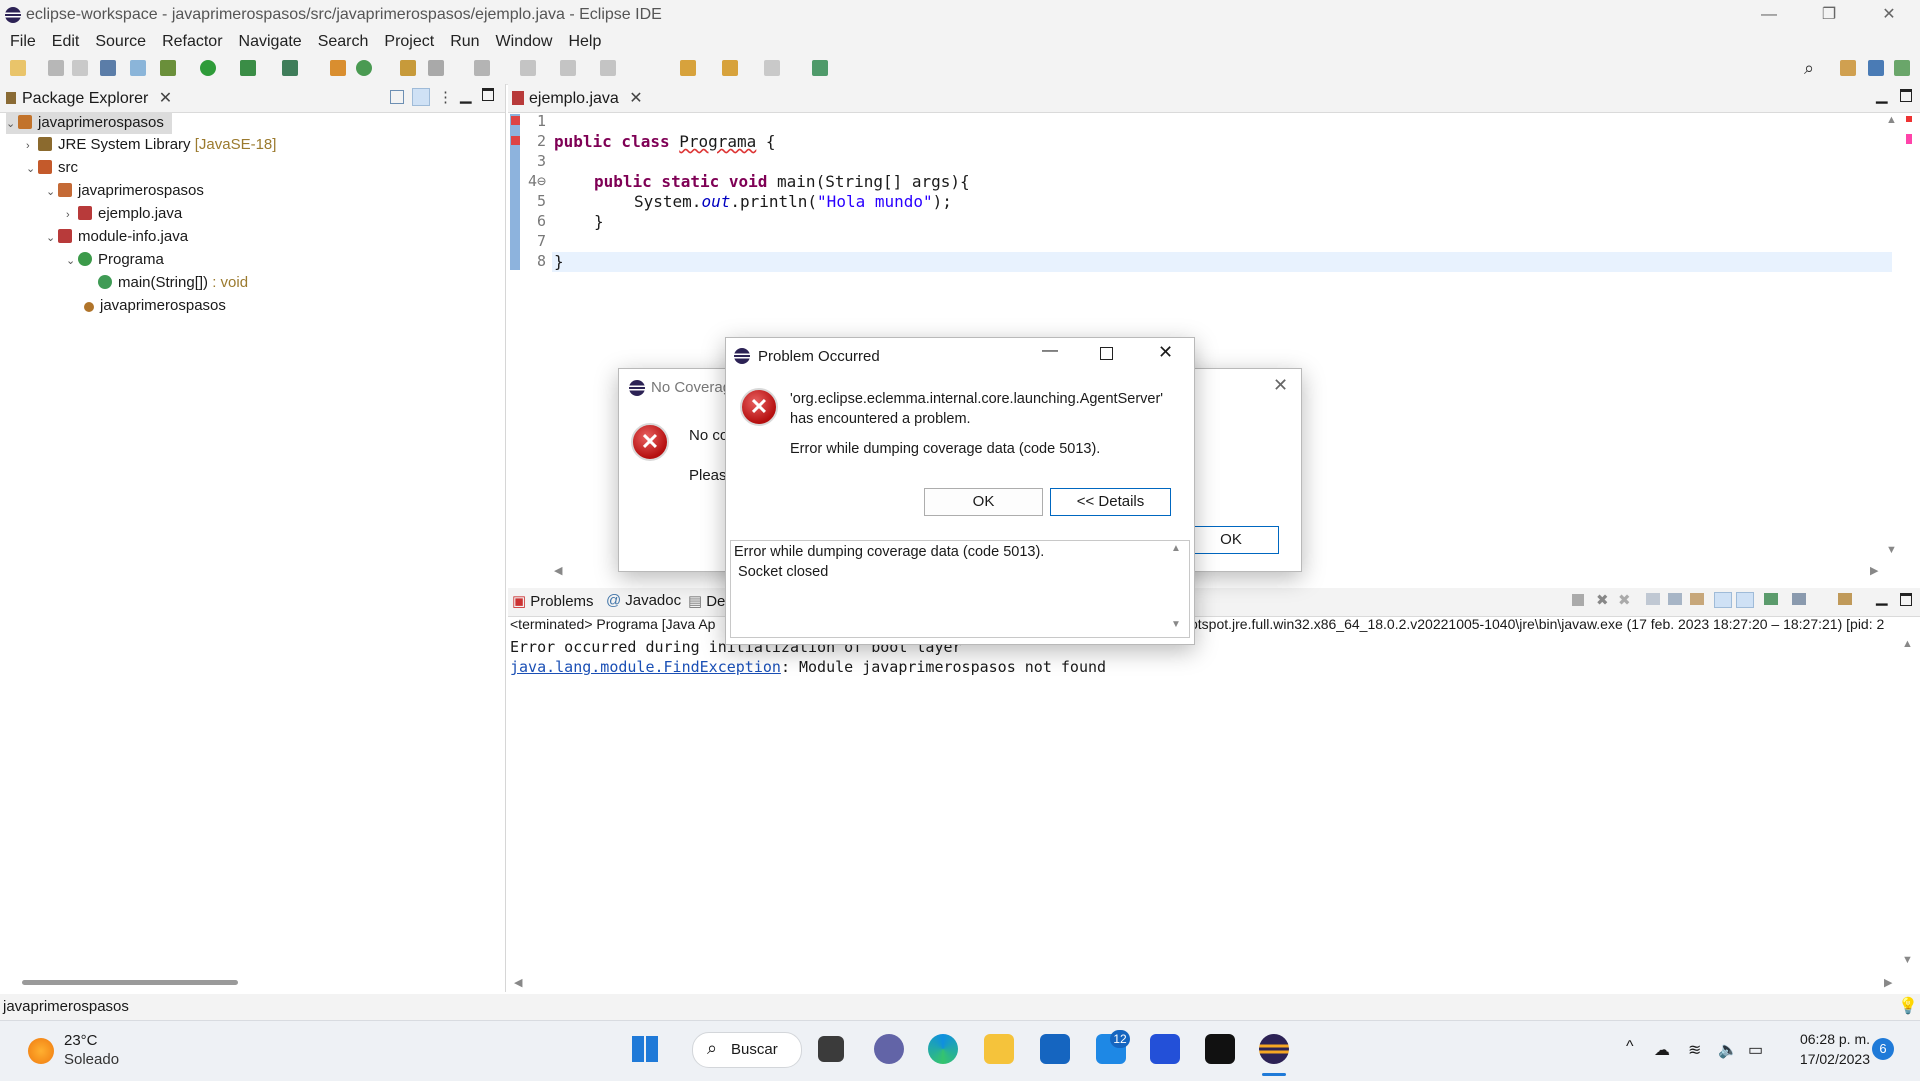 The width and height of the screenshot is (1920, 1081). What do you see at coordinates (1902, 68) in the screenshot?
I see `debug-perspective-icon` at bounding box center [1902, 68].